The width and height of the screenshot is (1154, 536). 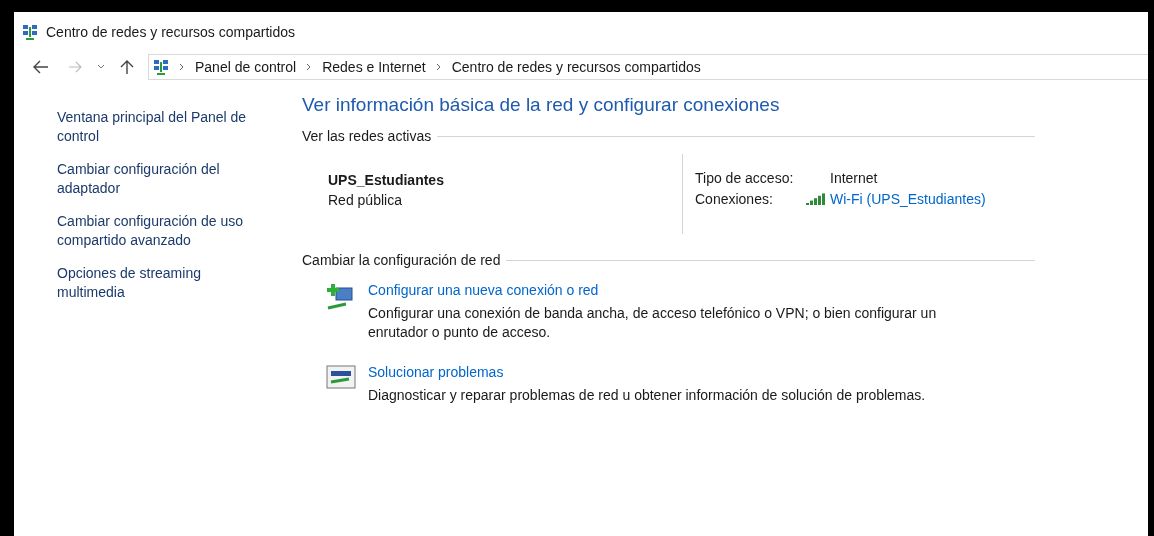 I want to click on task-link: Solucionar problemas, so click(x=675, y=372).